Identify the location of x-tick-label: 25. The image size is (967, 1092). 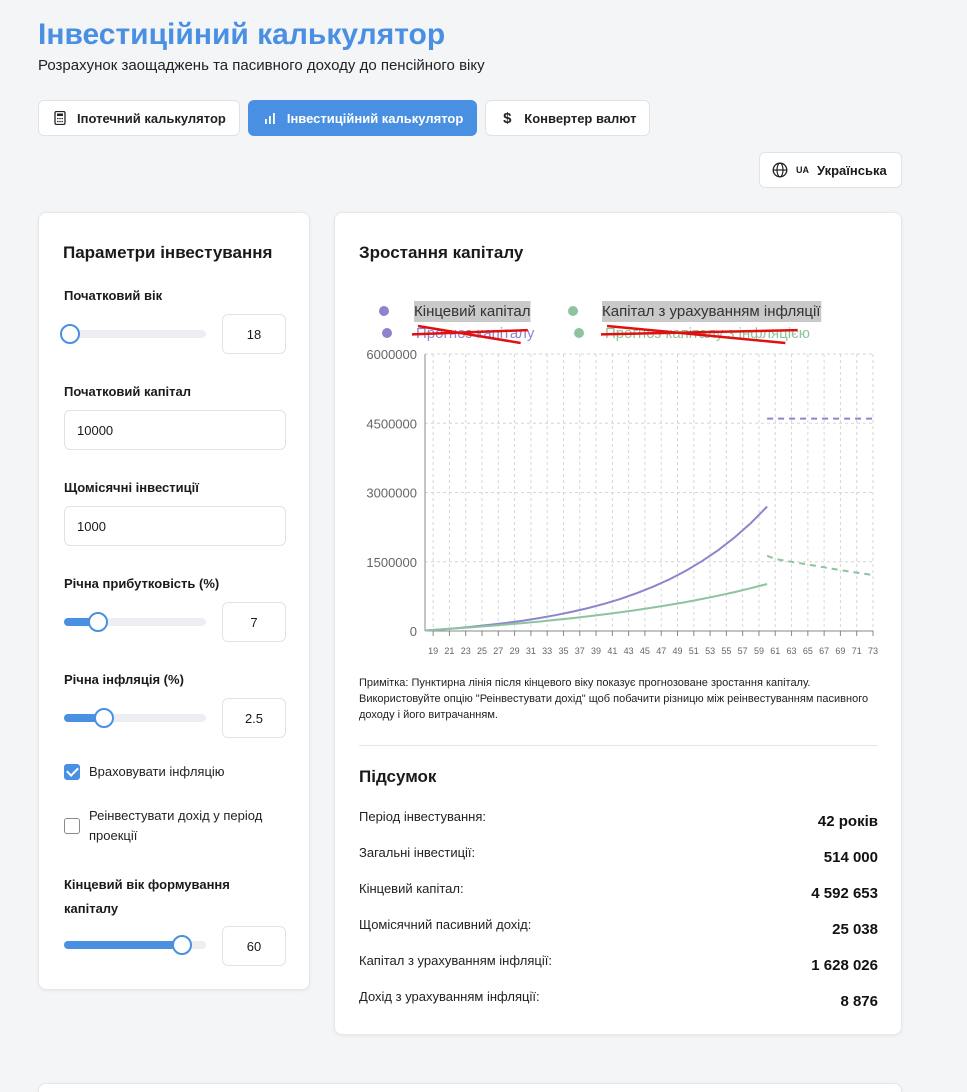
(482, 651).